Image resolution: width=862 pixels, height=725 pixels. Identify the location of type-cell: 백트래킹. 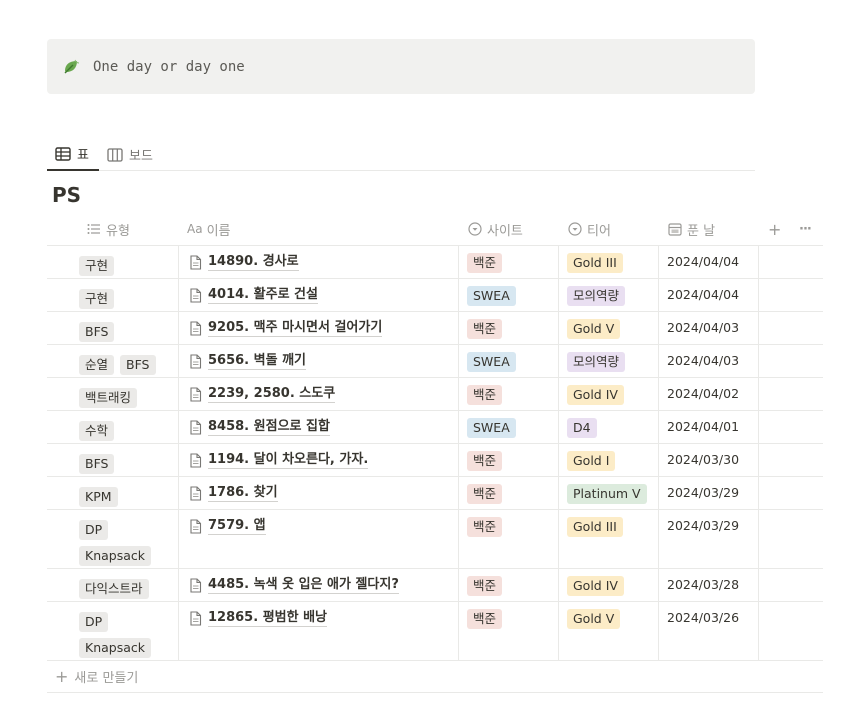
(129, 397).